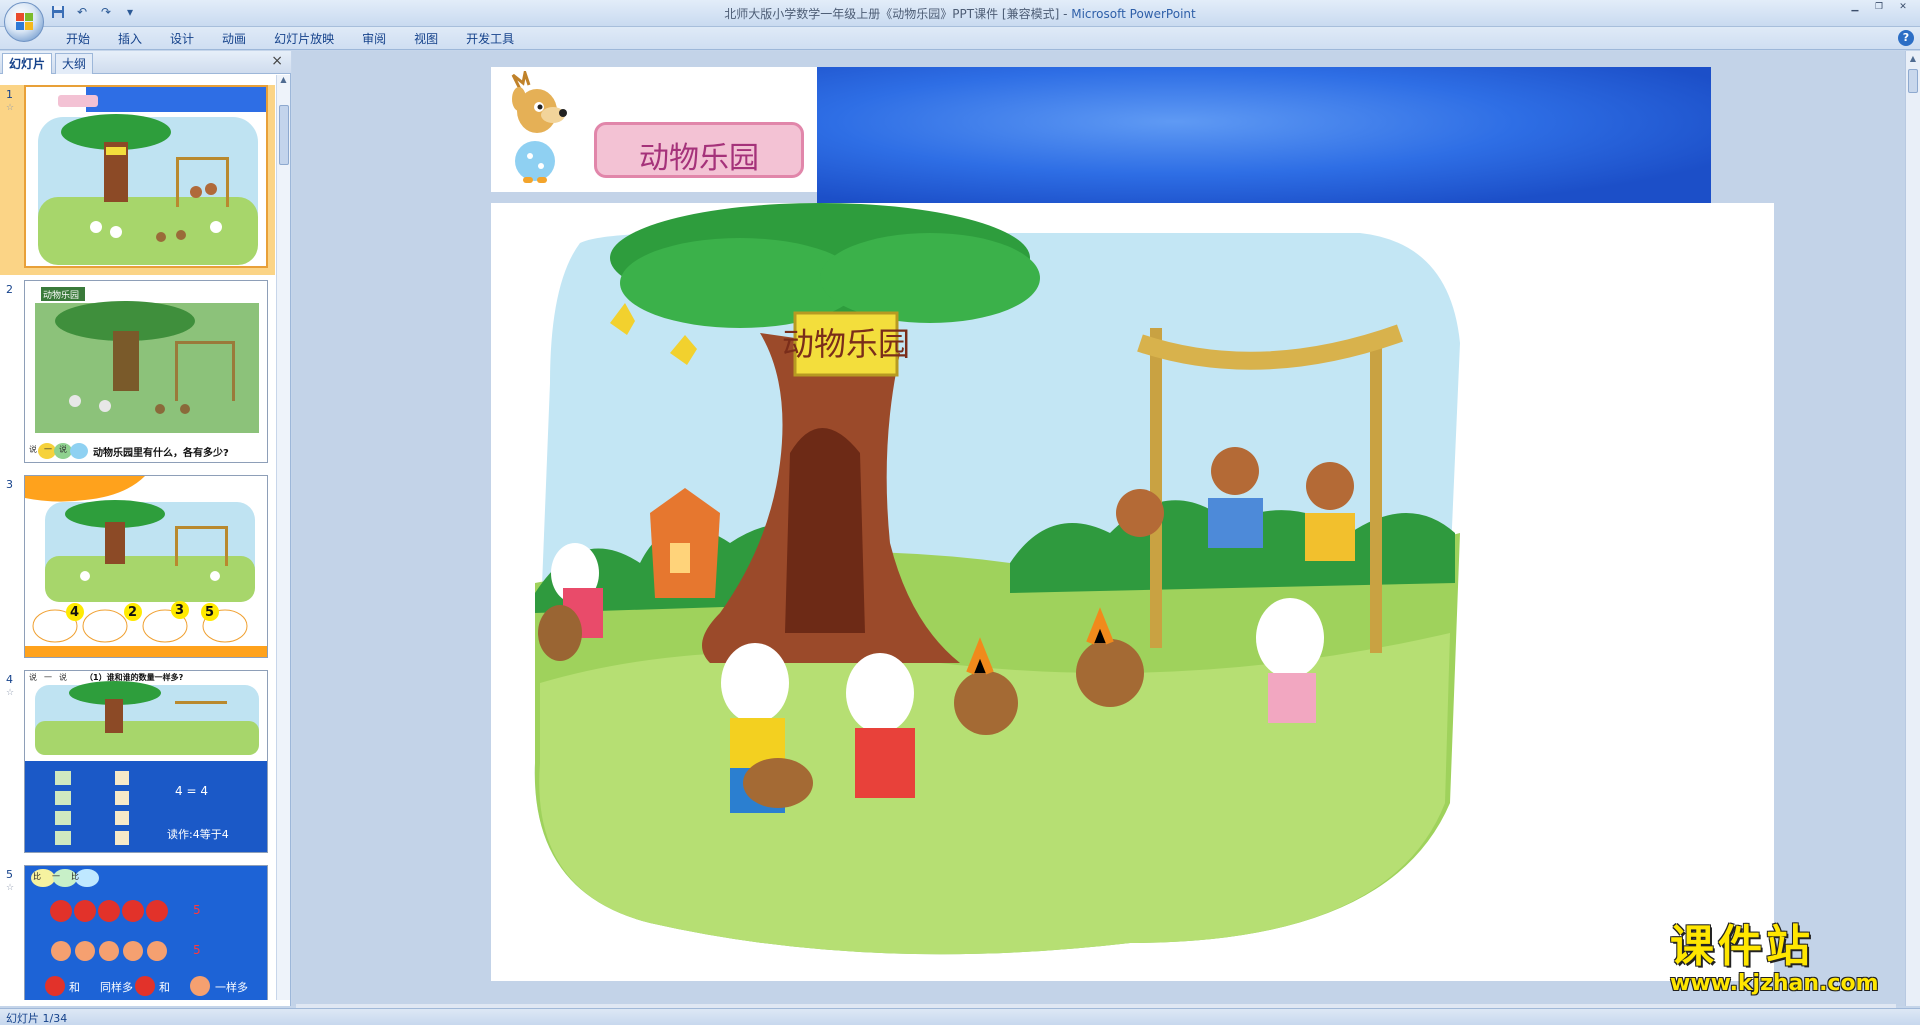 The image size is (1920, 1025). Describe the element at coordinates (490, 39) in the screenshot. I see `tab-developer: 开发工具` at that location.